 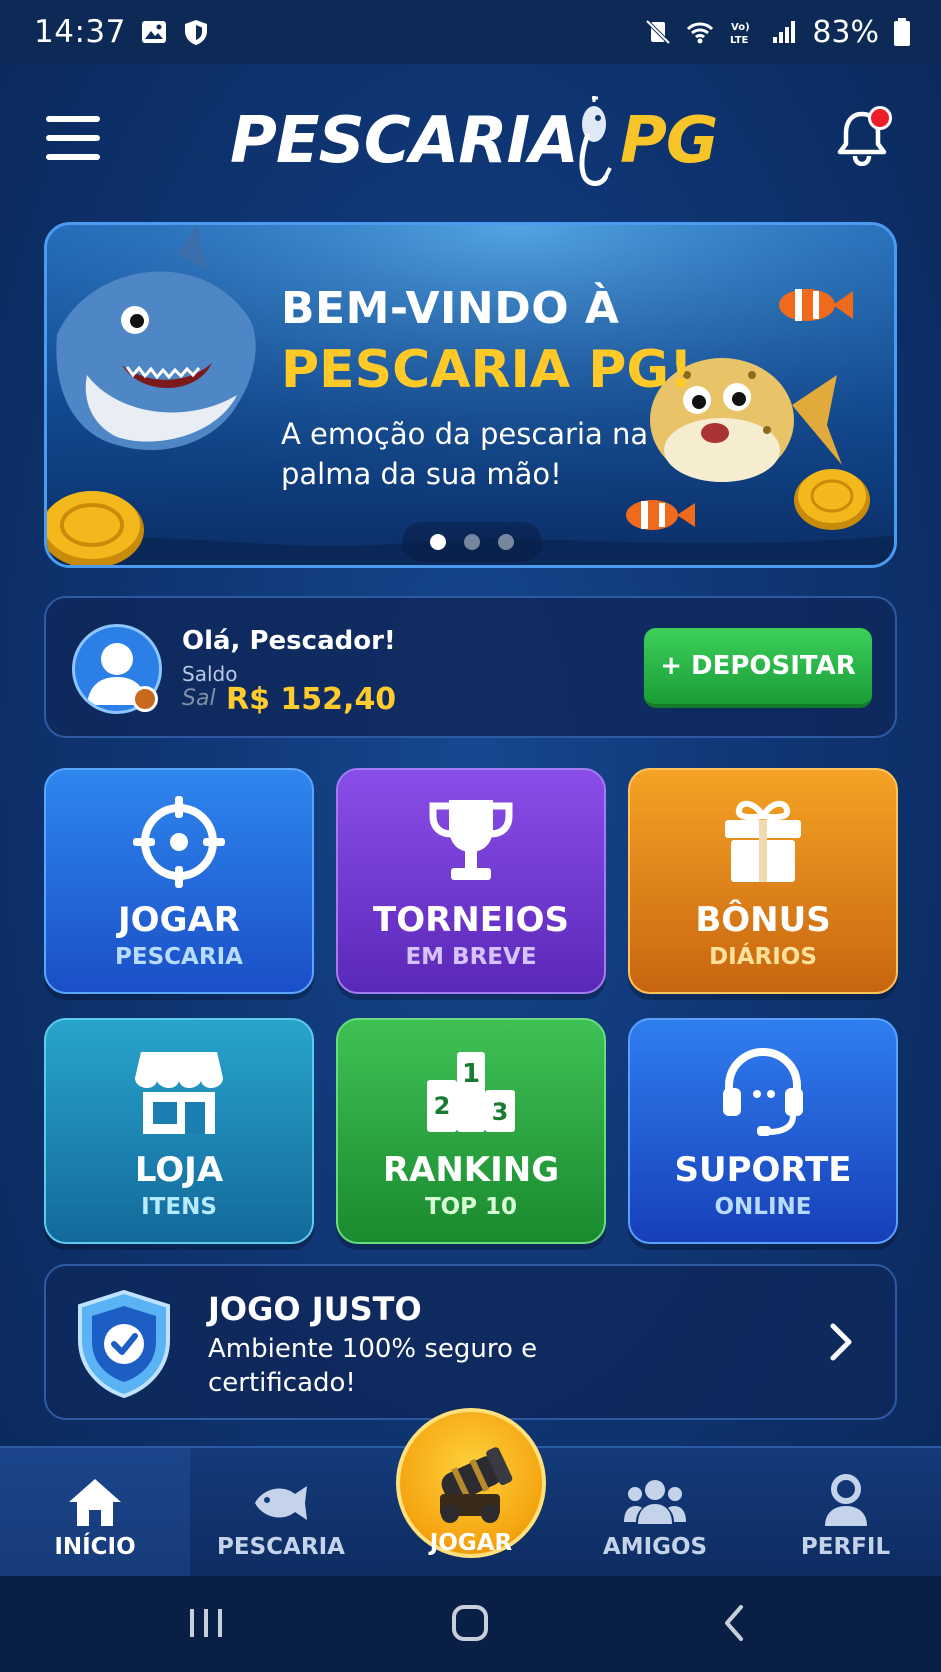 What do you see at coordinates (763, 920) in the screenshot?
I see `tile-title: BÔNUS` at bounding box center [763, 920].